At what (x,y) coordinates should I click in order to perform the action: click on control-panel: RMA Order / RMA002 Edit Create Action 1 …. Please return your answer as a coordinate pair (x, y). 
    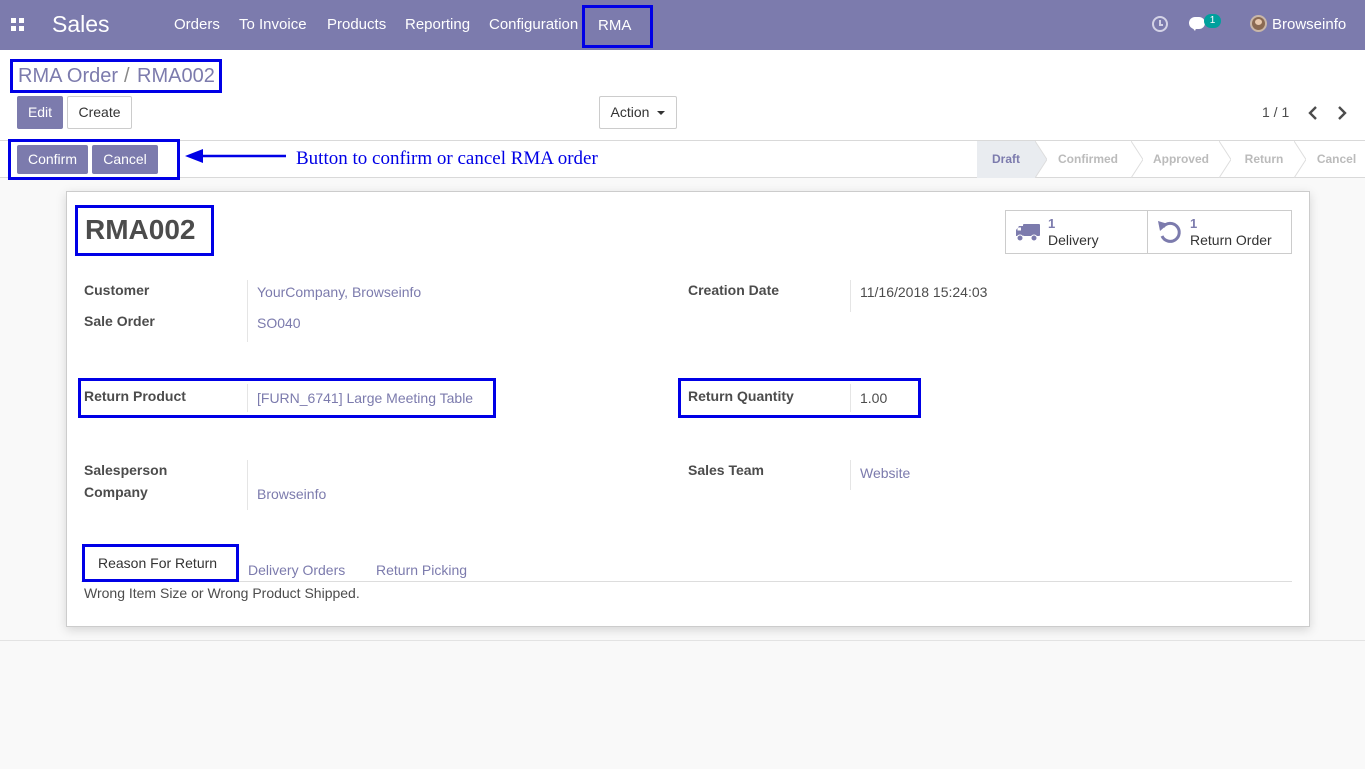
    Looking at the image, I should click on (682, 95).